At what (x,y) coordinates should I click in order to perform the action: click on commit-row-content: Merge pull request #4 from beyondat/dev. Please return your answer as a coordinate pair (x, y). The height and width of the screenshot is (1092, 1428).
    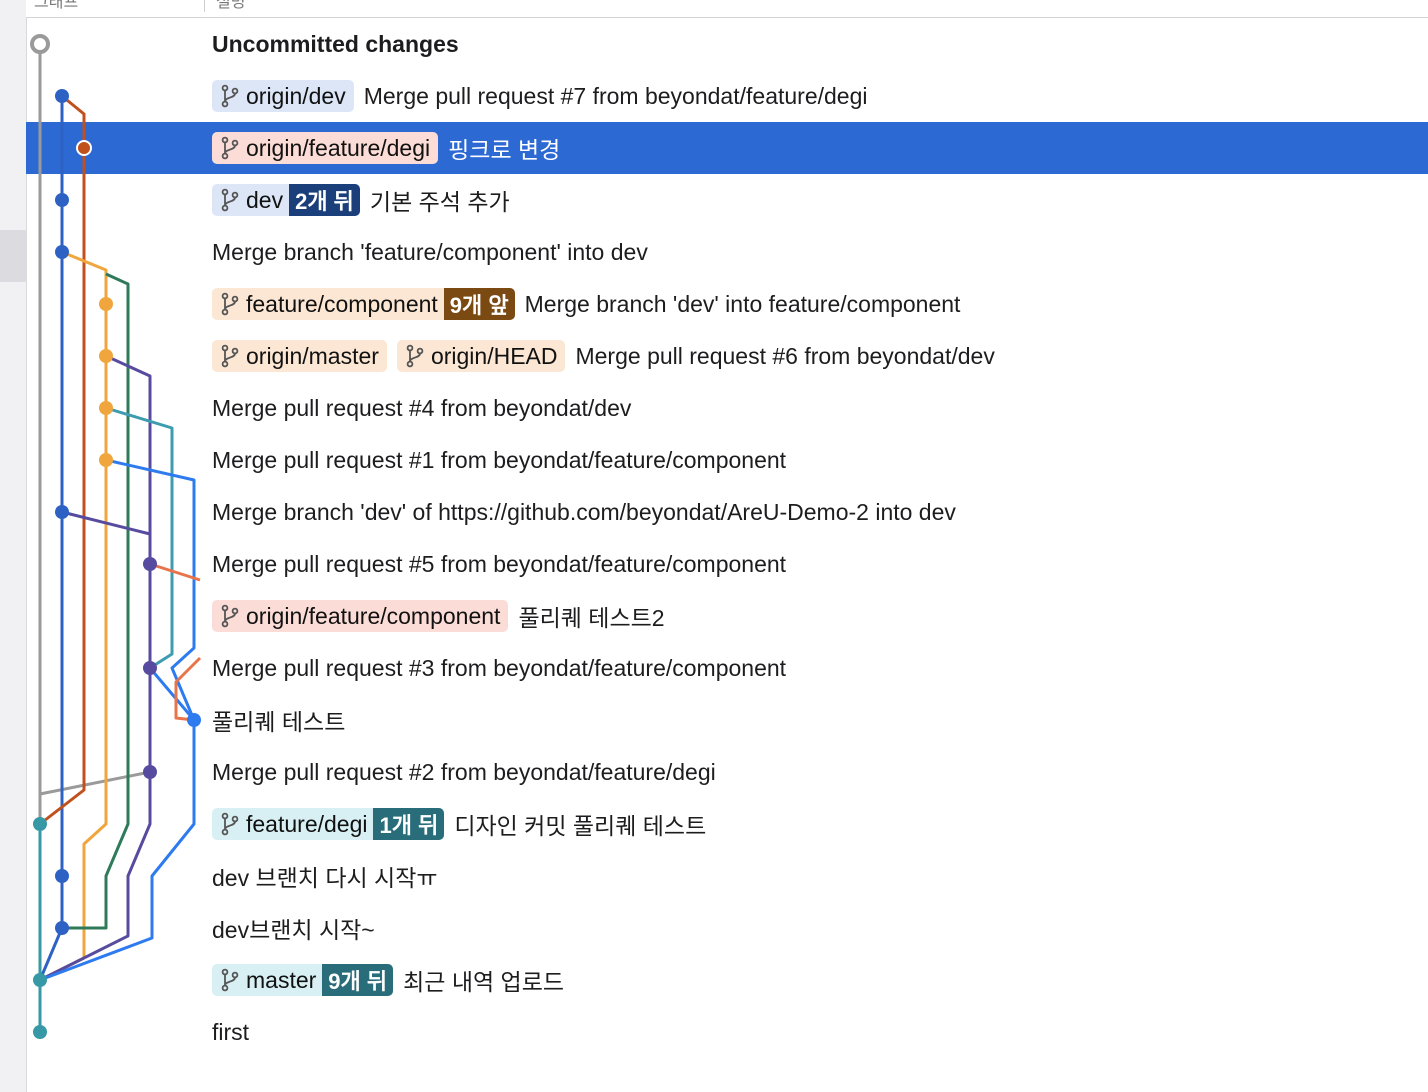
    Looking at the image, I should click on (421, 408).